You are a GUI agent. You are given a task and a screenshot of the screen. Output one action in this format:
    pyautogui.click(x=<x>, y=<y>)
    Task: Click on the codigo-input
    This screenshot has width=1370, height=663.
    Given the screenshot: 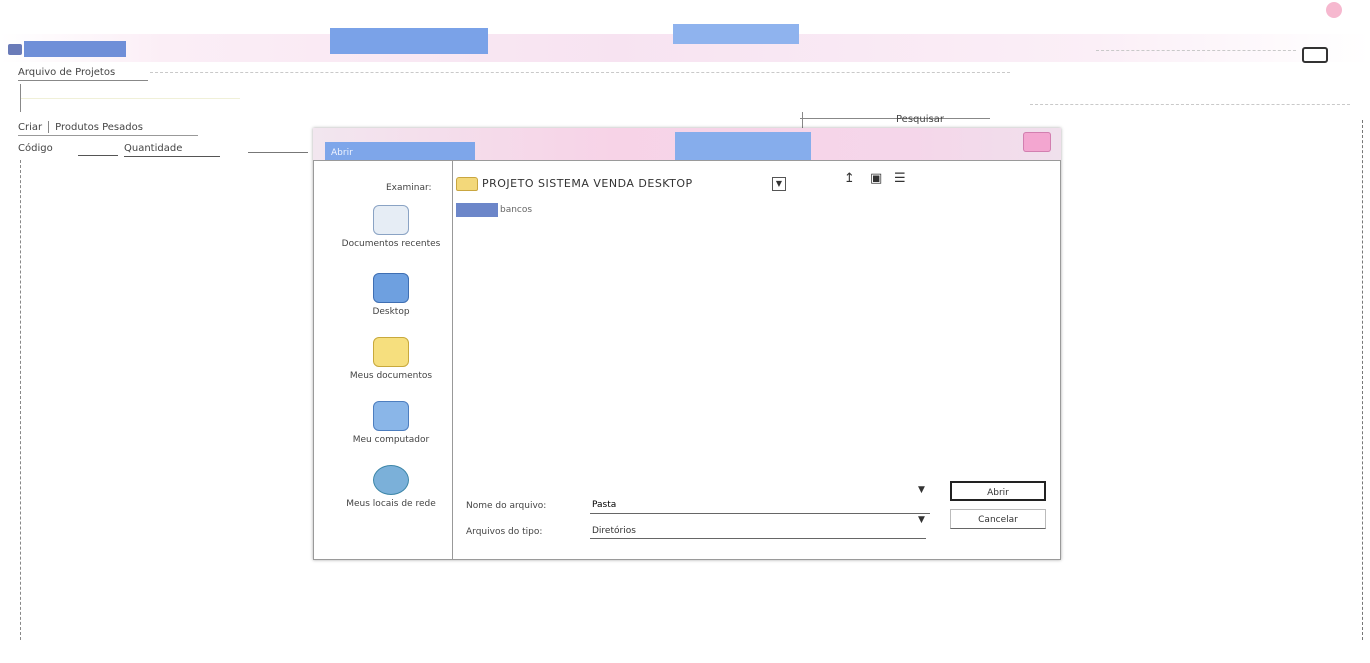 What is the action you would take?
    pyautogui.click(x=98, y=149)
    